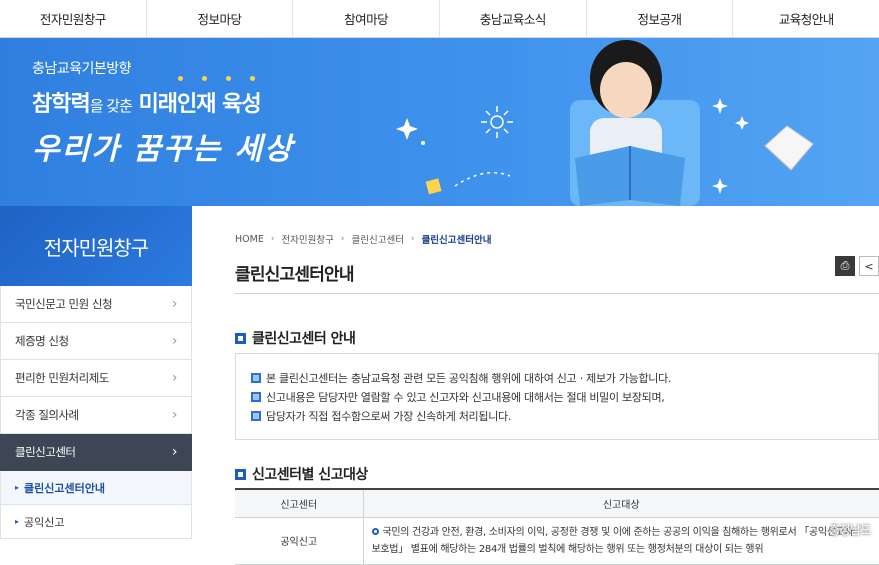 Image resolution: width=879 pixels, height=565 pixels. I want to click on sun-icon, so click(497, 122).